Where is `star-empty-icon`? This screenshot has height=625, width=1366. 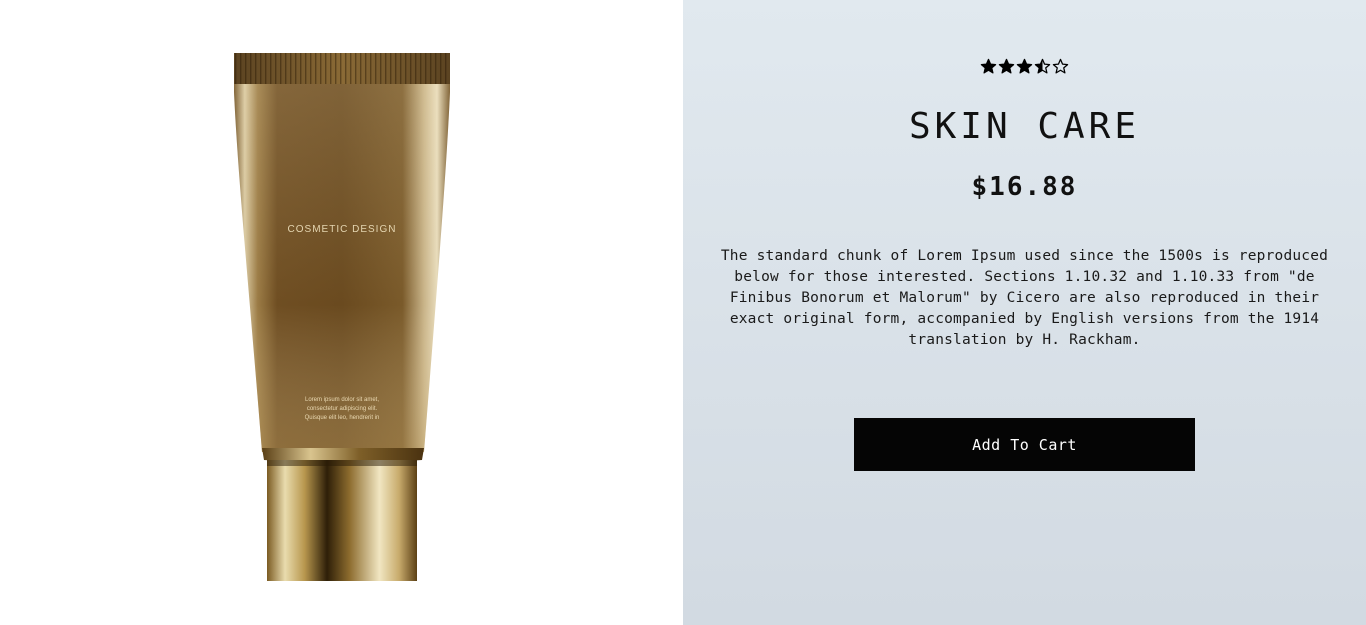
star-empty-icon is located at coordinates (1060, 66).